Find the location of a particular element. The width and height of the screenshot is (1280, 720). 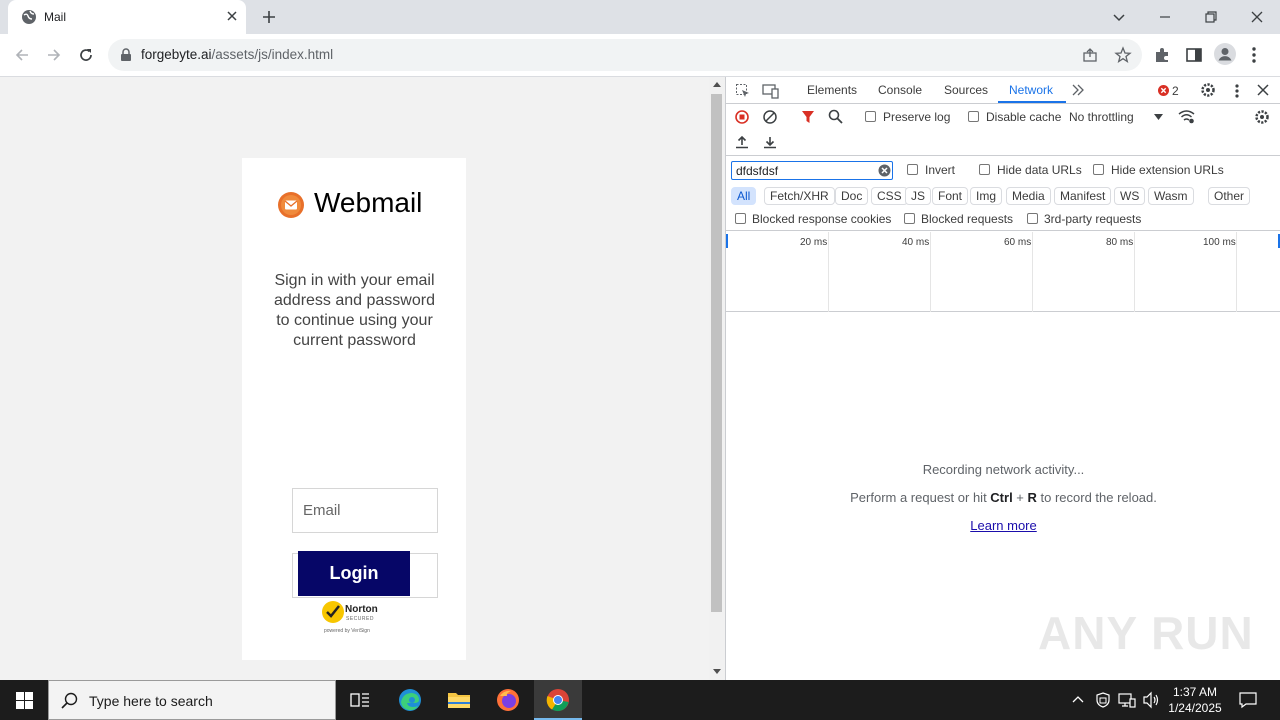

notifications-icon is located at coordinates (1248, 700).